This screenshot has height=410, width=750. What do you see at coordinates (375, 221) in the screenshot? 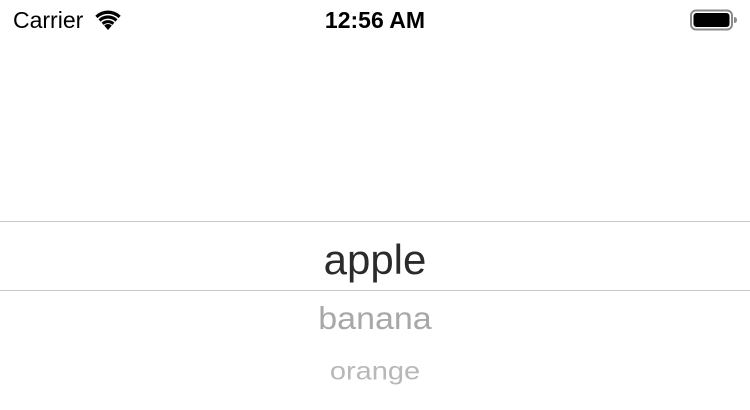
I see `selection-indicator-top` at bounding box center [375, 221].